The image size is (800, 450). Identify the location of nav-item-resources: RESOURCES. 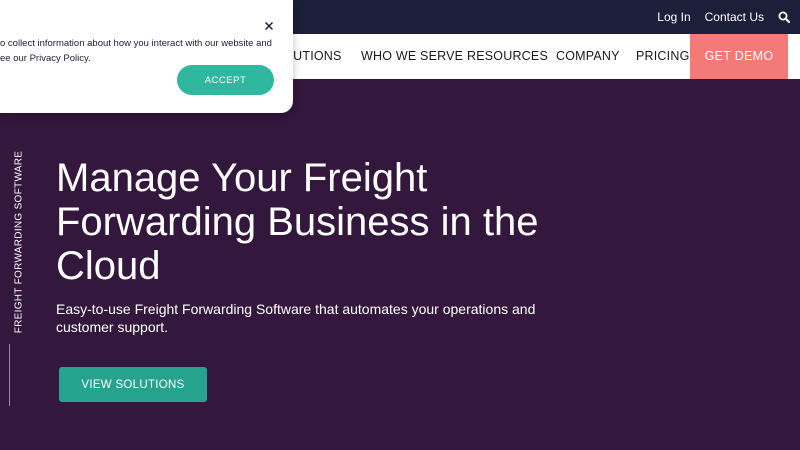
(507, 56).